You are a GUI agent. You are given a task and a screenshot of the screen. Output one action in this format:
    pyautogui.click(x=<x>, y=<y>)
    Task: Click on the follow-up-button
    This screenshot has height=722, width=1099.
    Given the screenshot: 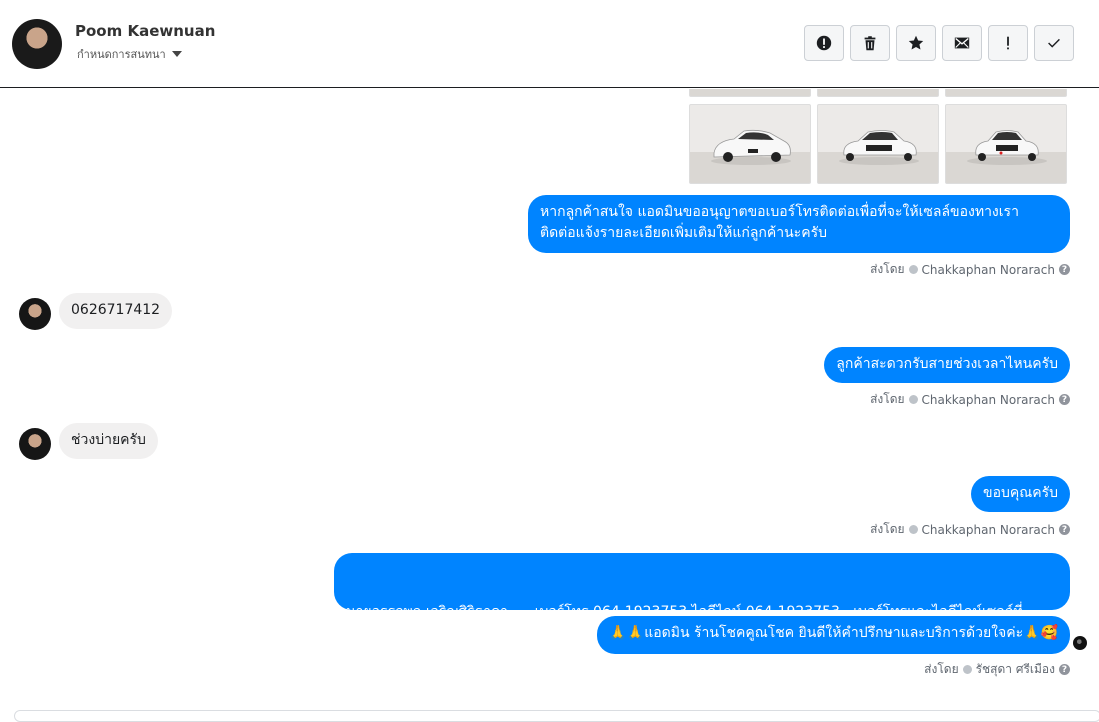 What is the action you would take?
    pyautogui.click(x=1008, y=43)
    